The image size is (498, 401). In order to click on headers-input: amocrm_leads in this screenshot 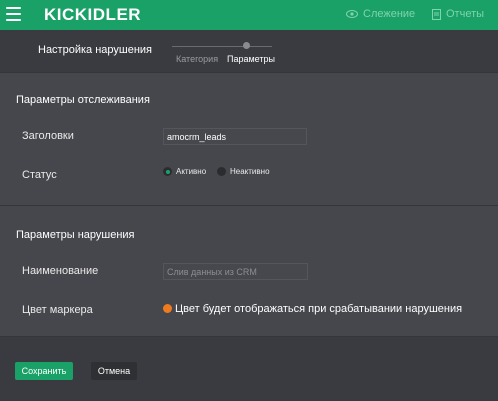, I will do `click(235, 136)`.